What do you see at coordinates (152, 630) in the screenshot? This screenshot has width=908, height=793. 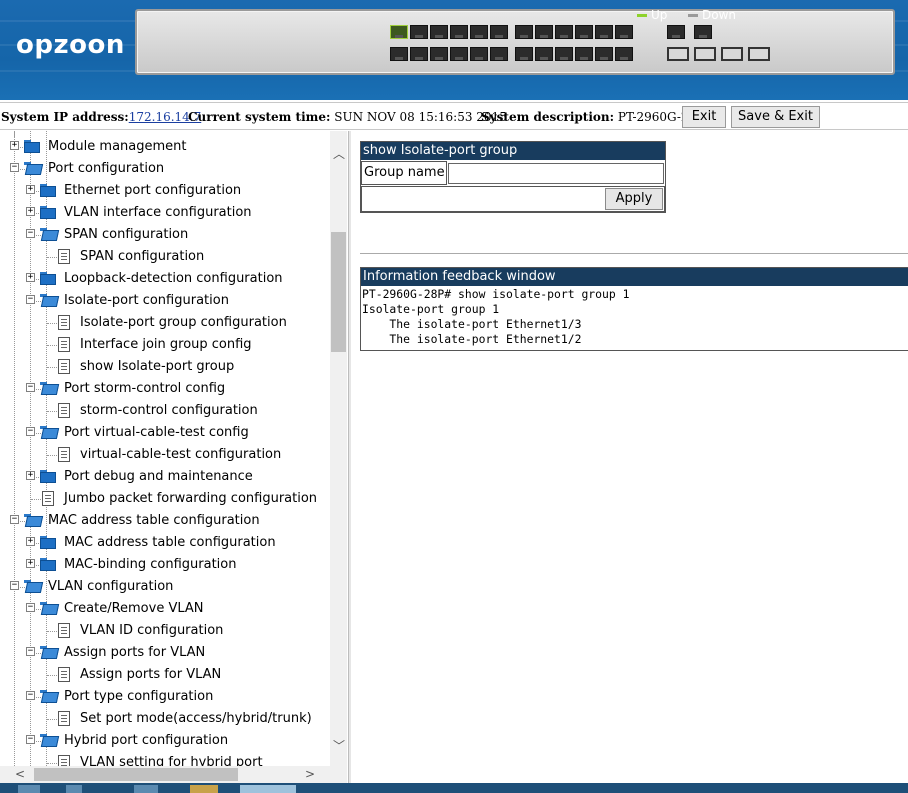 I see `tree-item-label: VLAN ID configuration` at bounding box center [152, 630].